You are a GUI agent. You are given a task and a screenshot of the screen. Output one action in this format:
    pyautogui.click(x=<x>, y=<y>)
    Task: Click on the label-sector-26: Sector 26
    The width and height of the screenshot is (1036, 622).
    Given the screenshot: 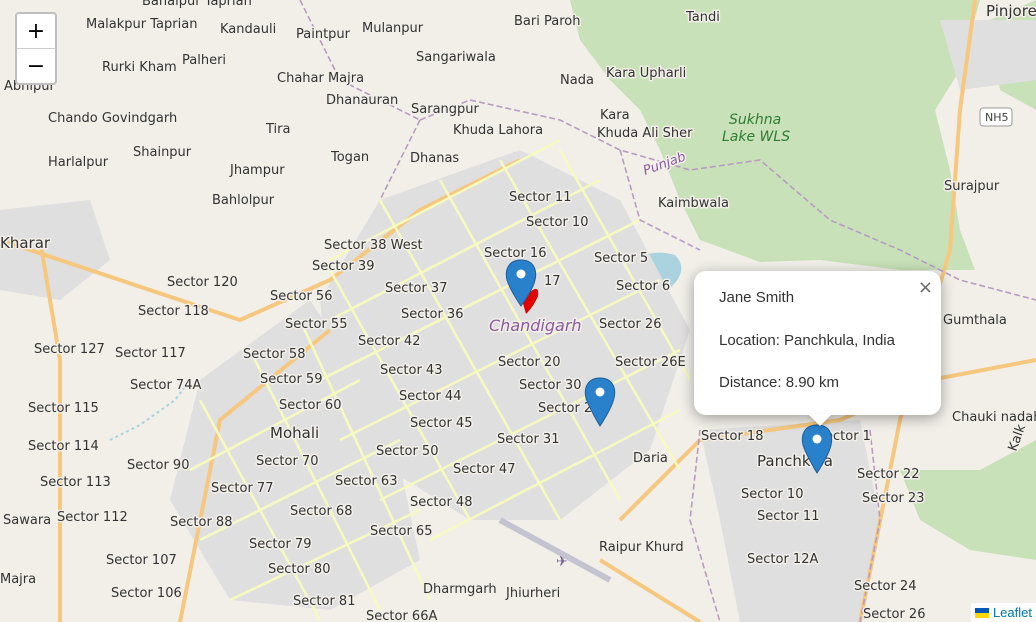 What is the action you would take?
    pyautogui.click(x=630, y=324)
    